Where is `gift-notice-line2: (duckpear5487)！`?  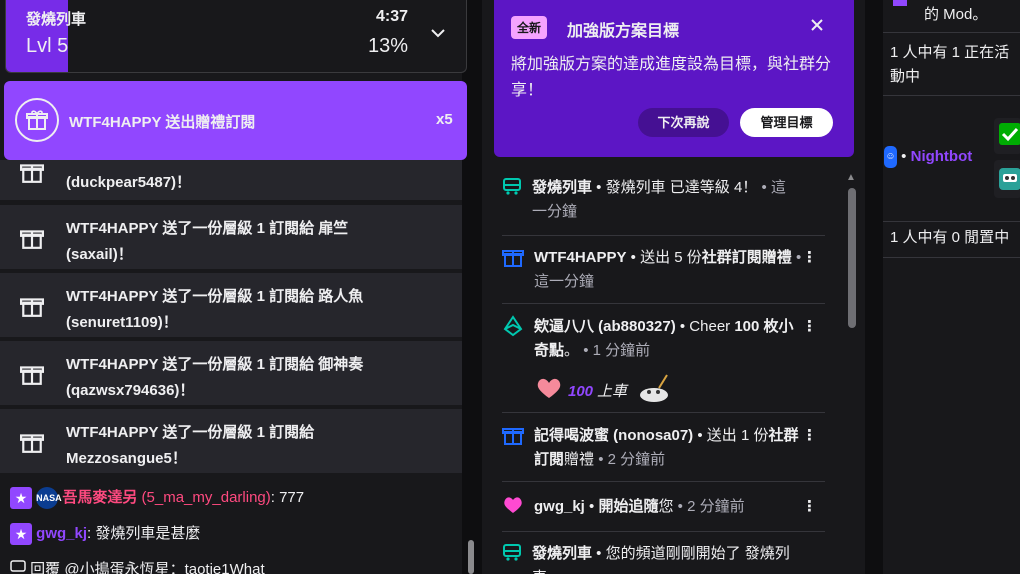
gift-notice-line2: (duckpear5487)！ is located at coordinates (129, 182).